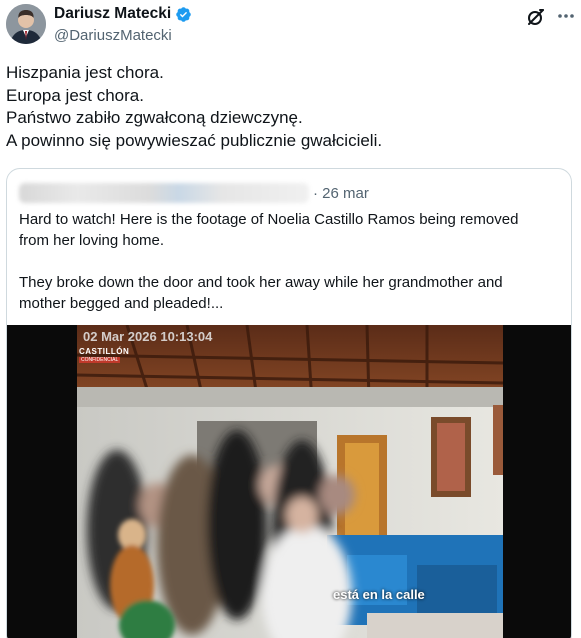 Image resolution: width=581 pixels, height=638 pixels. What do you see at coordinates (566, 16) in the screenshot?
I see `more-options-icon` at bounding box center [566, 16].